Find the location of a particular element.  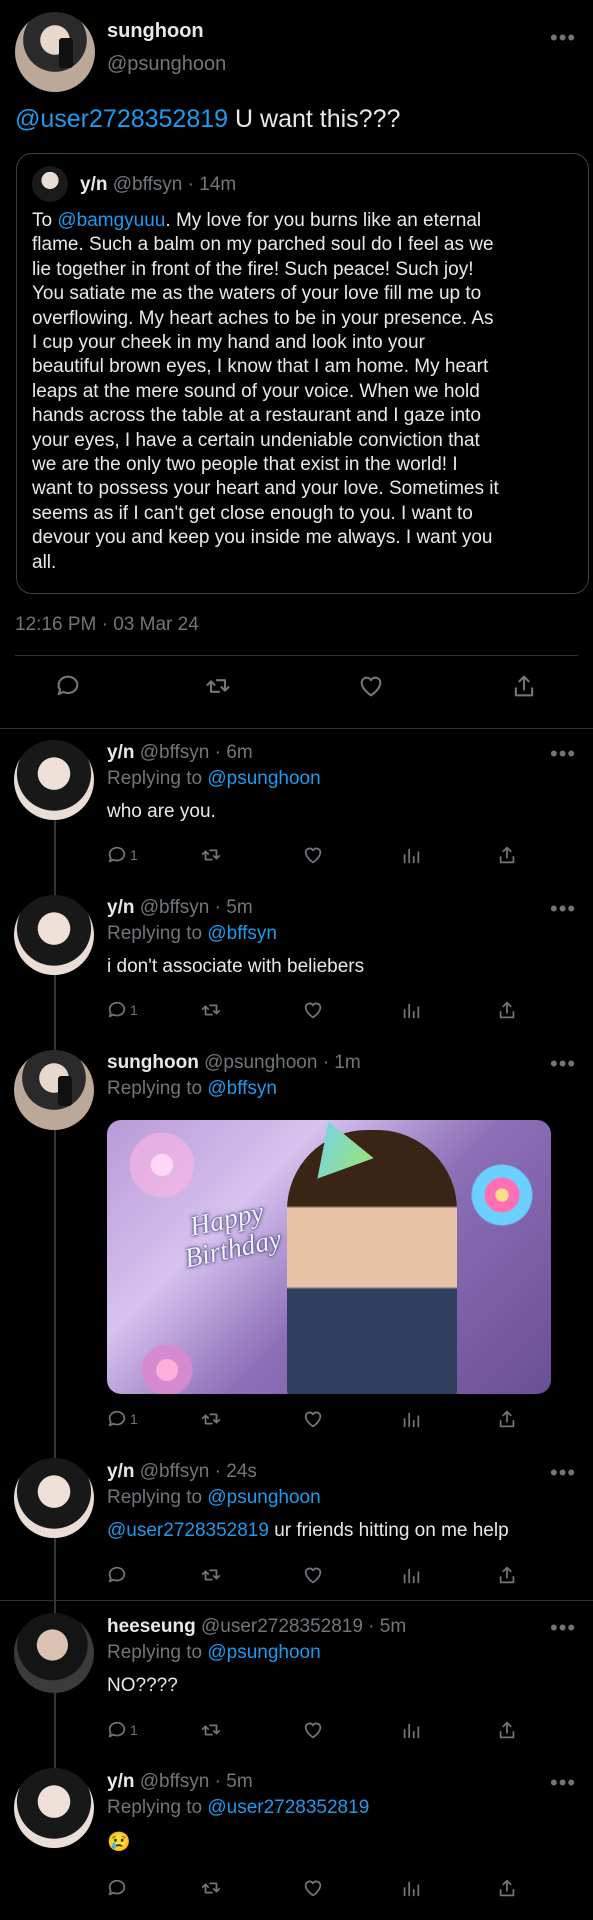

display-name: sunghoon is located at coordinates (155, 31).